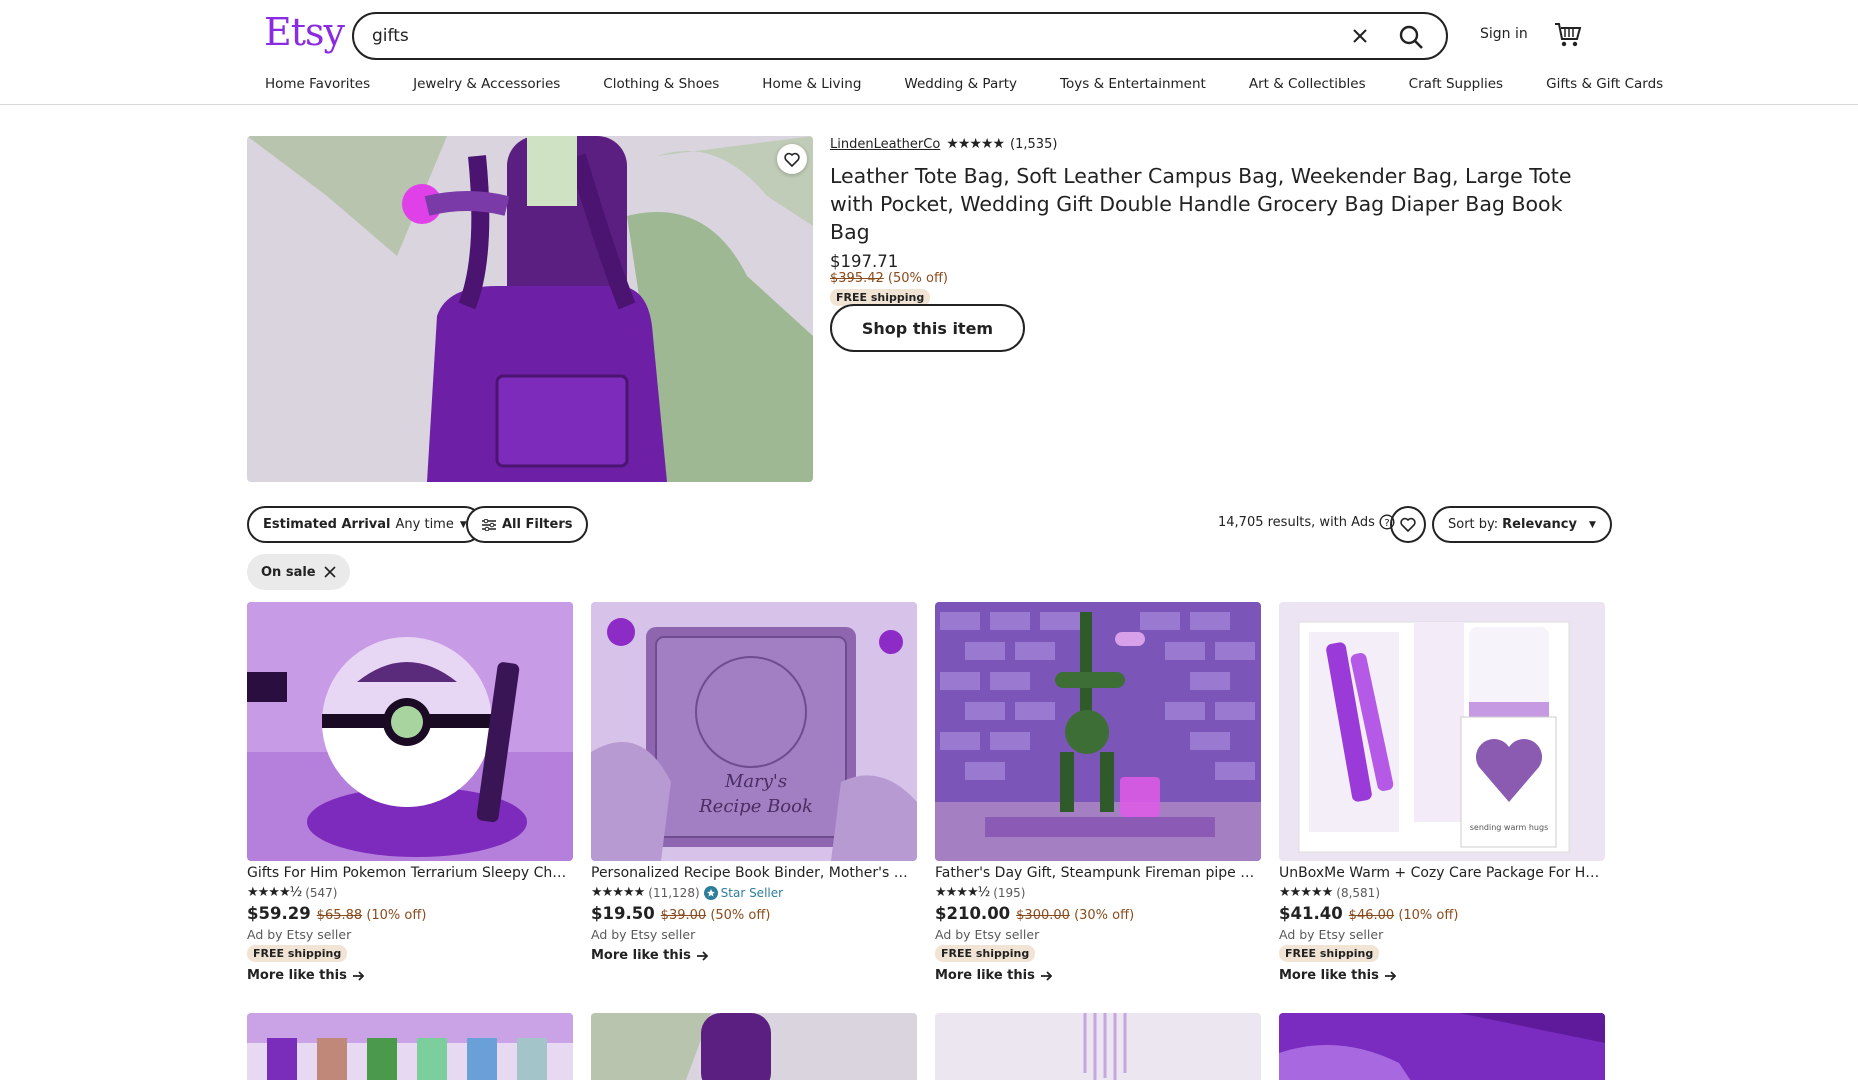  Describe the element at coordinates (489, 524) in the screenshot. I see `filter-sliders-icon` at that location.